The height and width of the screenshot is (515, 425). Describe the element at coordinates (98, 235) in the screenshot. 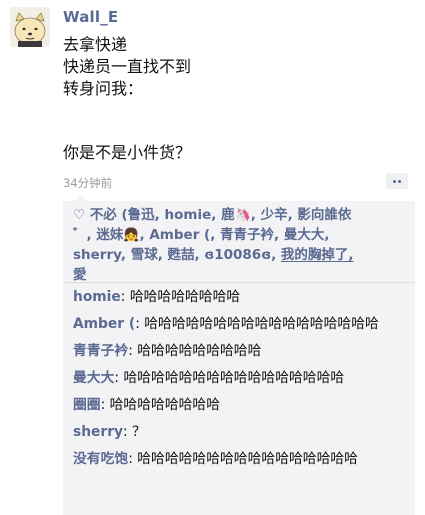

I see `likes-names: ゛, 迷妹` at that location.